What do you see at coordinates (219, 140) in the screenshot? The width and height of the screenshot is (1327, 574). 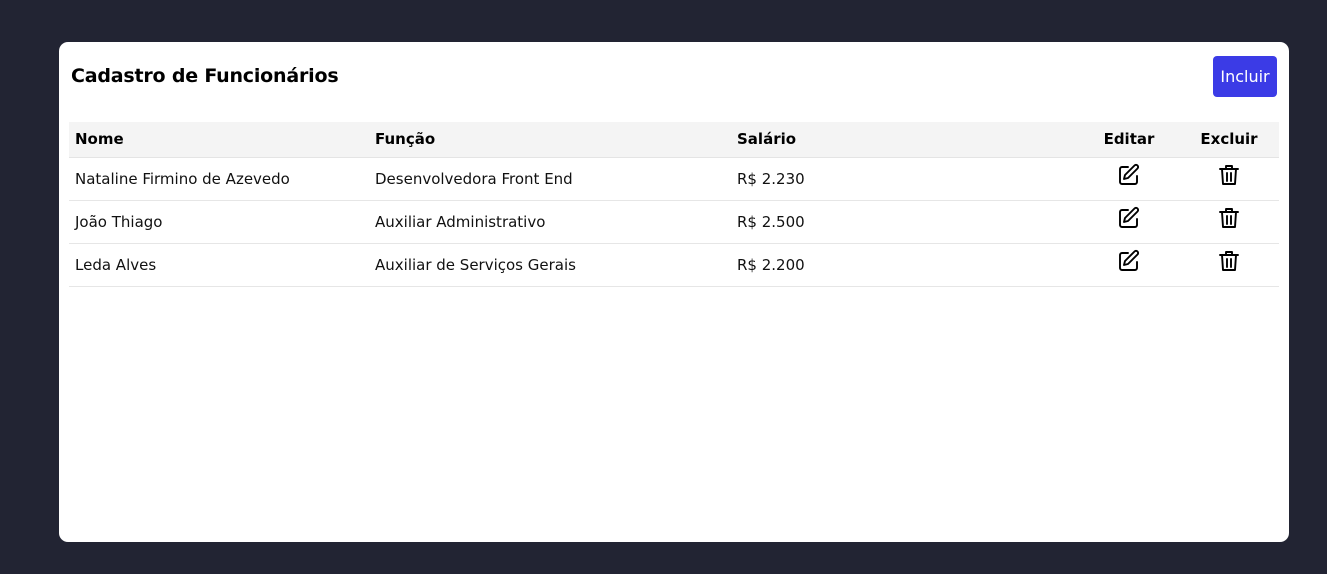 I see `column-header-nome: Nome` at bounding box center [219, 140].